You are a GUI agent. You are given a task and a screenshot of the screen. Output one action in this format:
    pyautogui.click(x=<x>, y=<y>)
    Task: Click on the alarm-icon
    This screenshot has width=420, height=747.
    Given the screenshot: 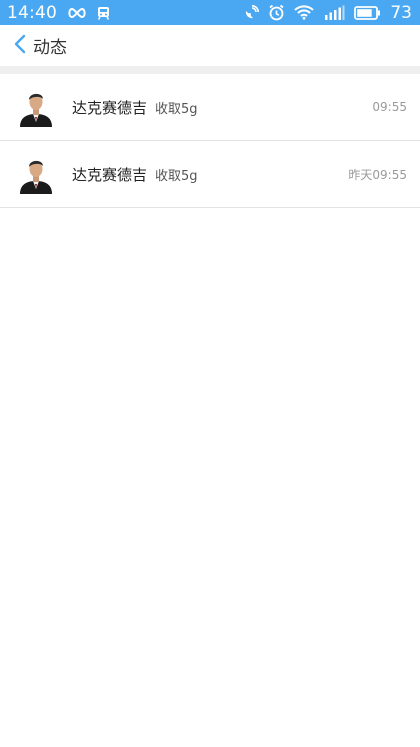 What is the action you would take?
    pyautogui.click(x=276, y=12)
    